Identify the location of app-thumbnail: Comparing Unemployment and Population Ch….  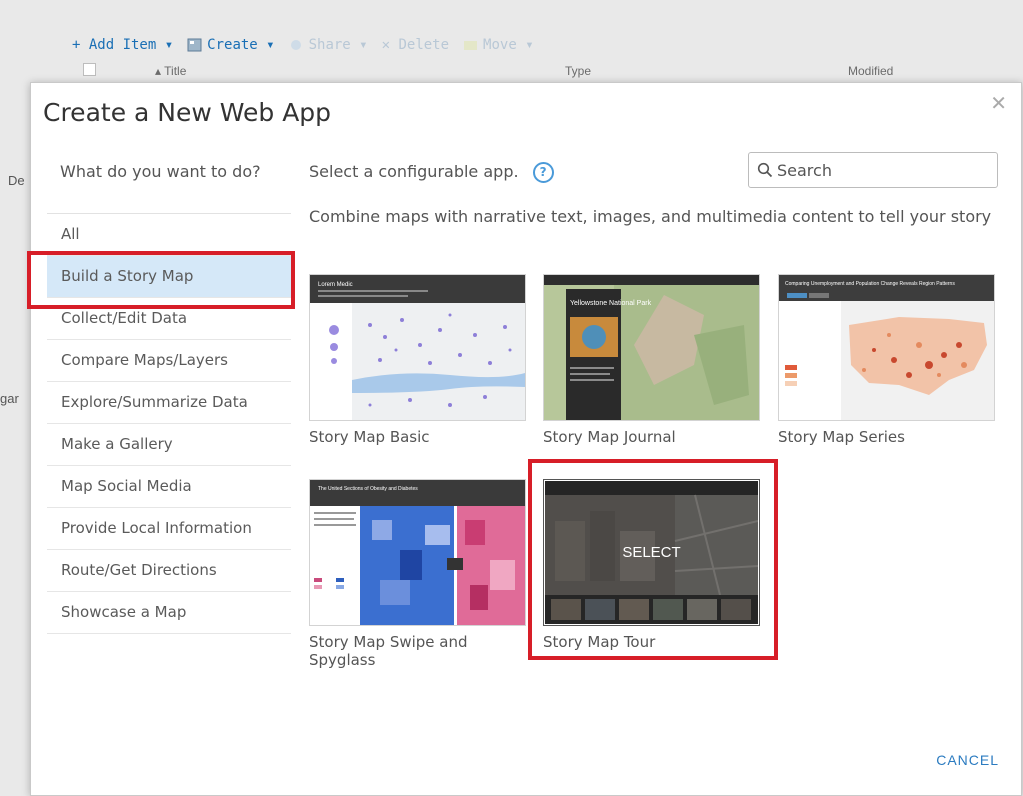
(886, 347).